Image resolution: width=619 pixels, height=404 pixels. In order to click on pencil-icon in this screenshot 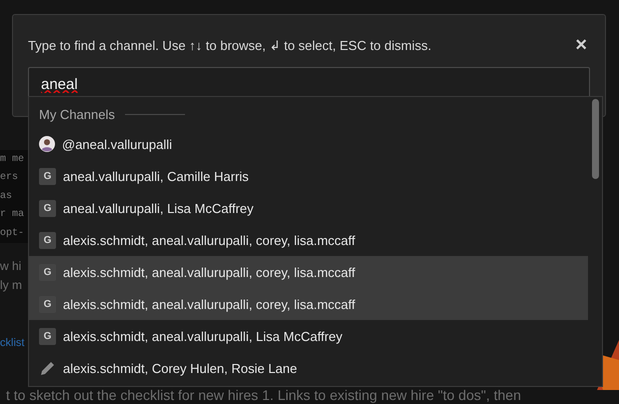, I will do `click(47, 368)`.